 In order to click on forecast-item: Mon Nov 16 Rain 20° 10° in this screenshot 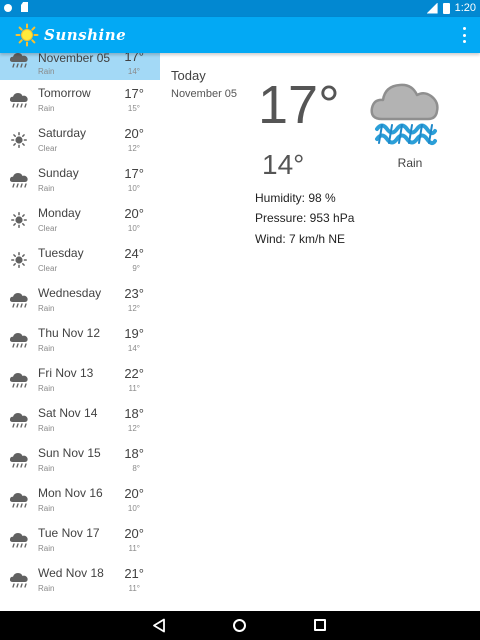, I will do `click(80, 500)`.